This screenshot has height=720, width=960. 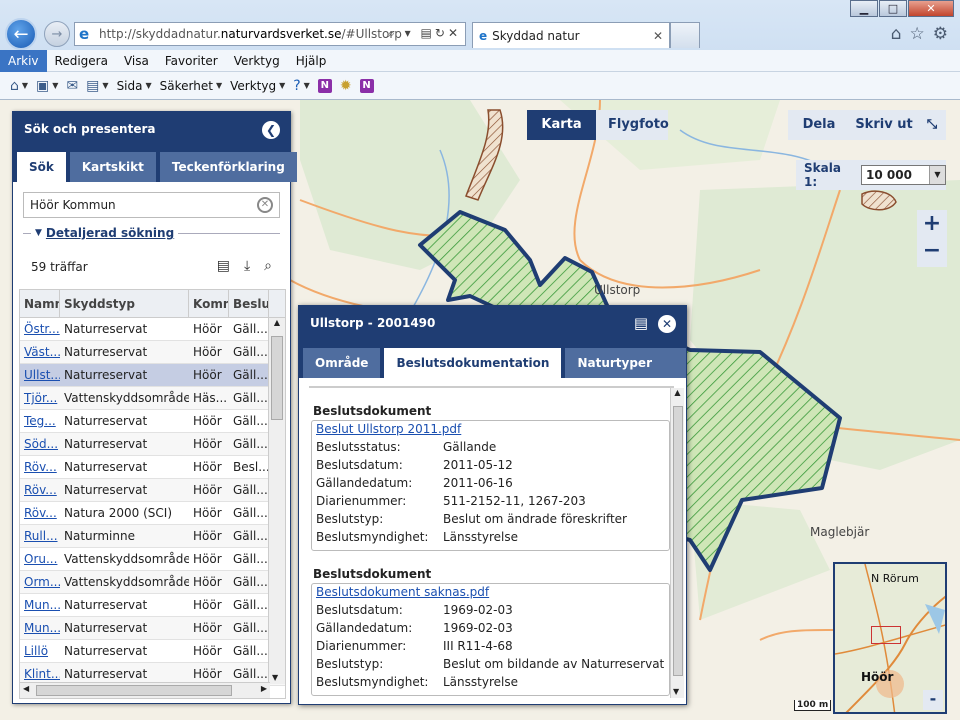 I want to click on table-horizontal-scrollbar: ◀ ▶, so click(x=145, y=690).